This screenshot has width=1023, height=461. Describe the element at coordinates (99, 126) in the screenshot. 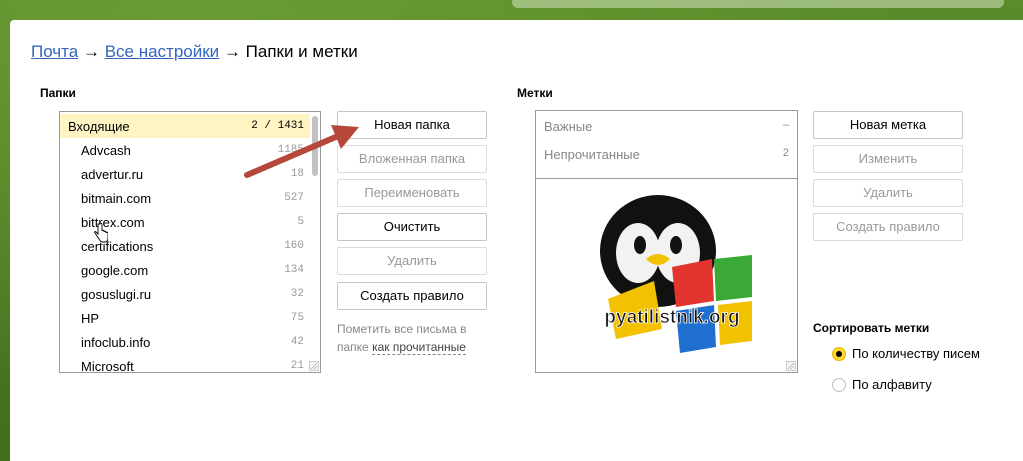

I see `folder-name: Входящие` at that location.